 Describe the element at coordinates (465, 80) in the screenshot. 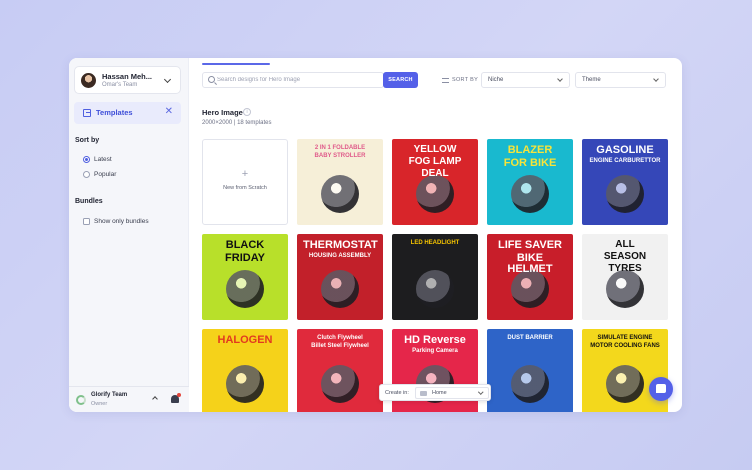

I see `sort-by-label: SORT BY` at that location.